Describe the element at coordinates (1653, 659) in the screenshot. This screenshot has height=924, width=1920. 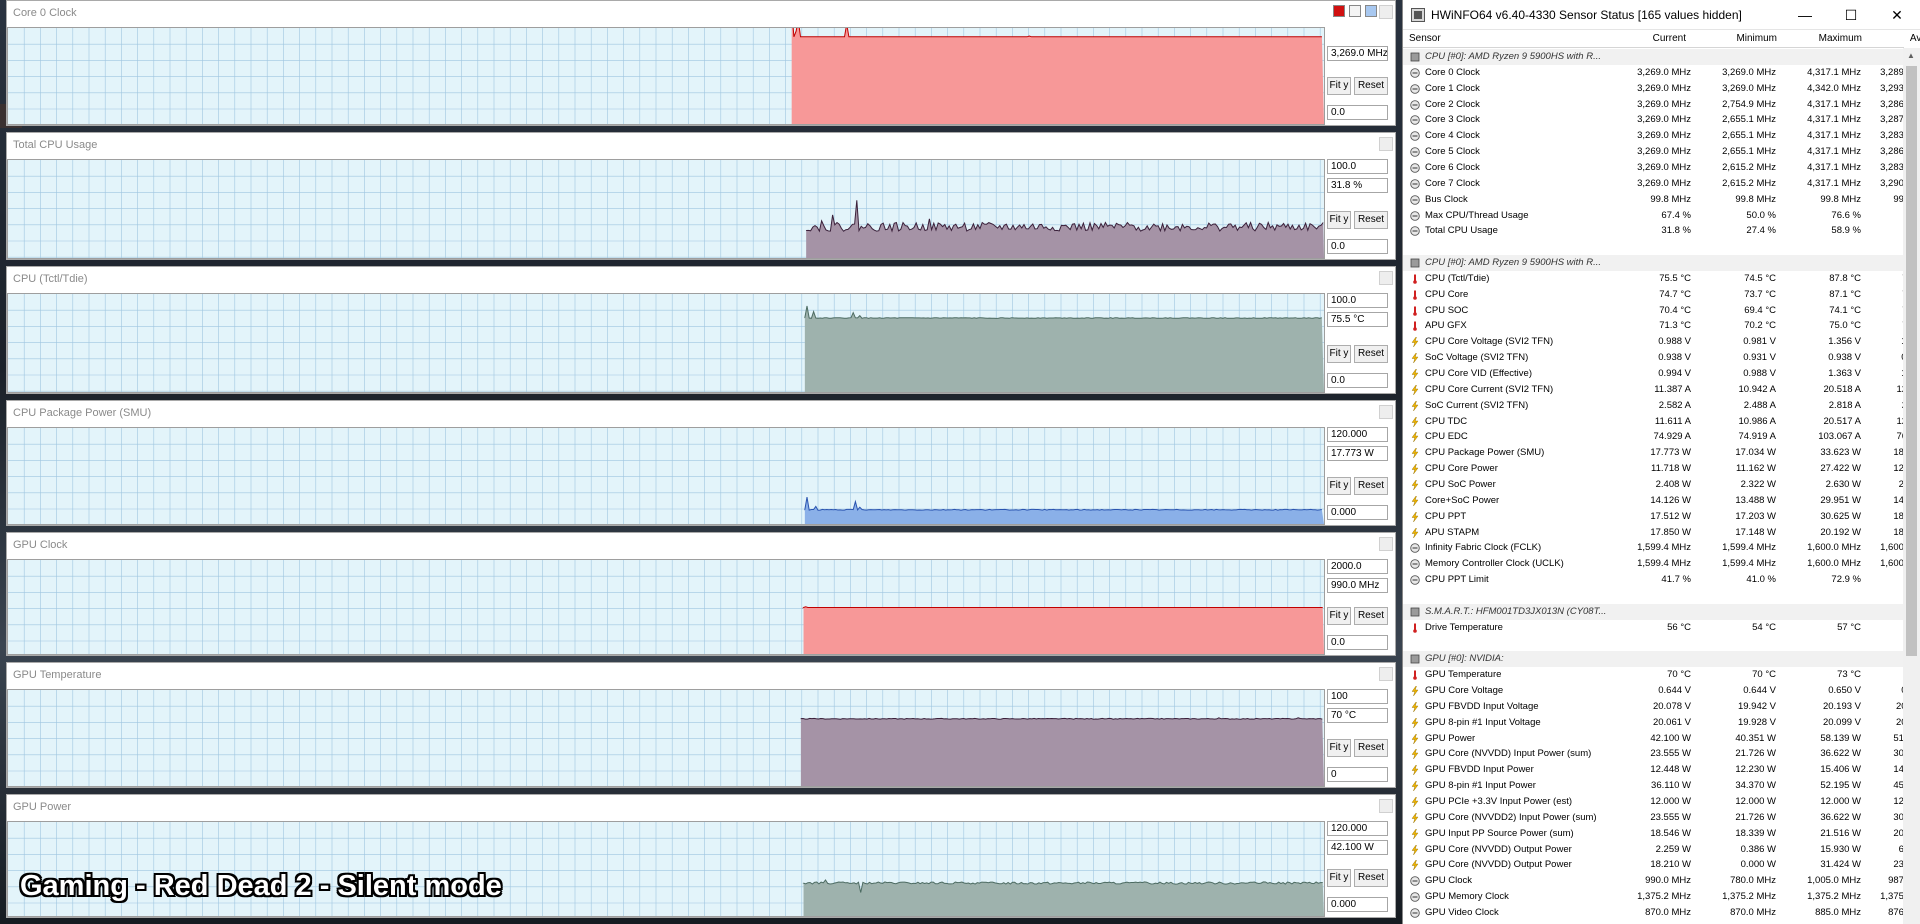
I see `sensor-group-header: GPU [#0]: NVIDIA:` at that location.